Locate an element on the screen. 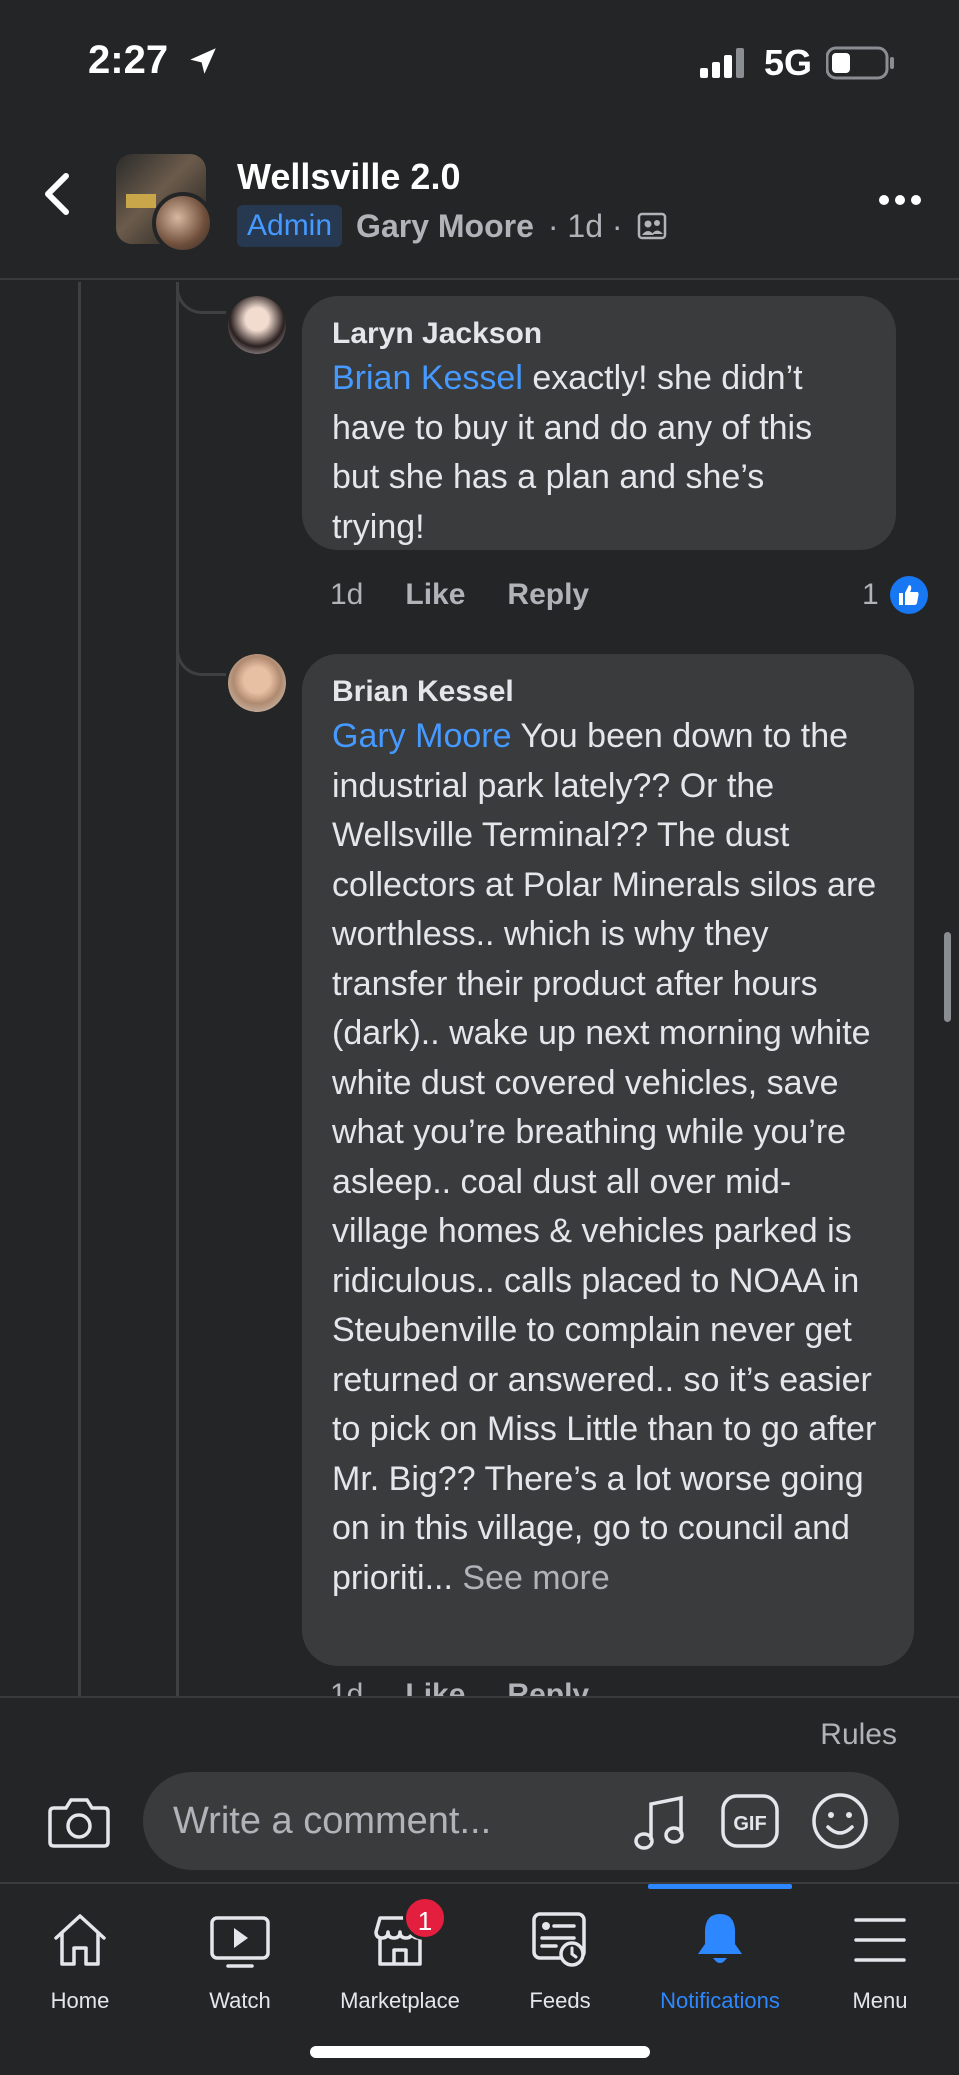  gif-icon: GIF is located at coordinates (750, 1821).